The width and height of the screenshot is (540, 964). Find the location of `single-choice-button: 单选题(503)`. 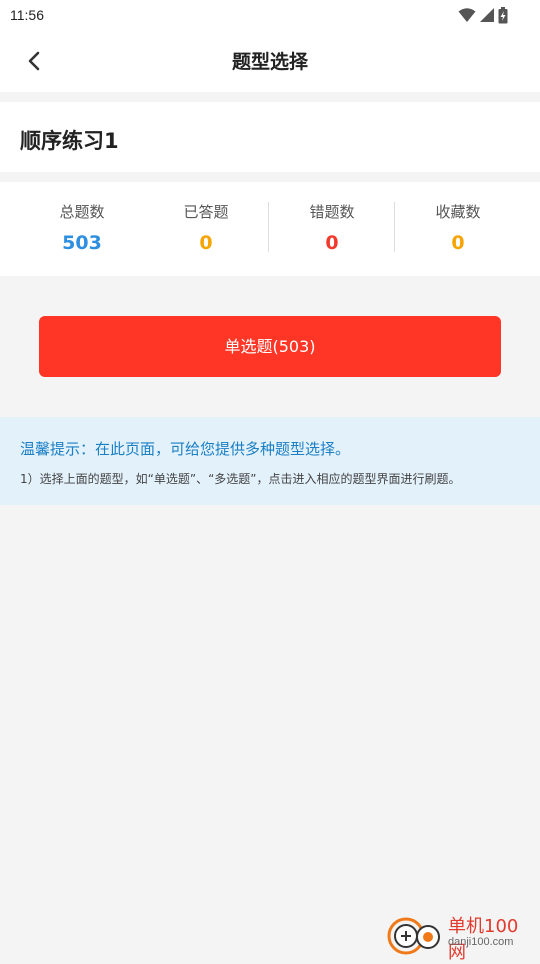

single-choice-button: 单选题(503) is located at coordinates (270, 346).